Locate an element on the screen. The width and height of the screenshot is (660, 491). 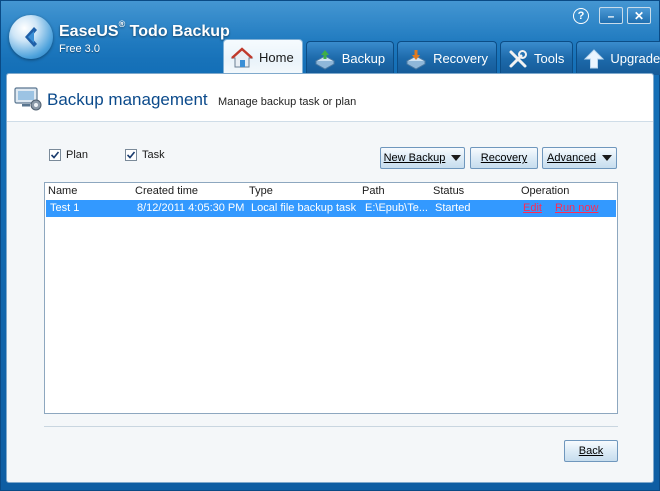
filter-plan: Plan is located at coordinates (68, 155).